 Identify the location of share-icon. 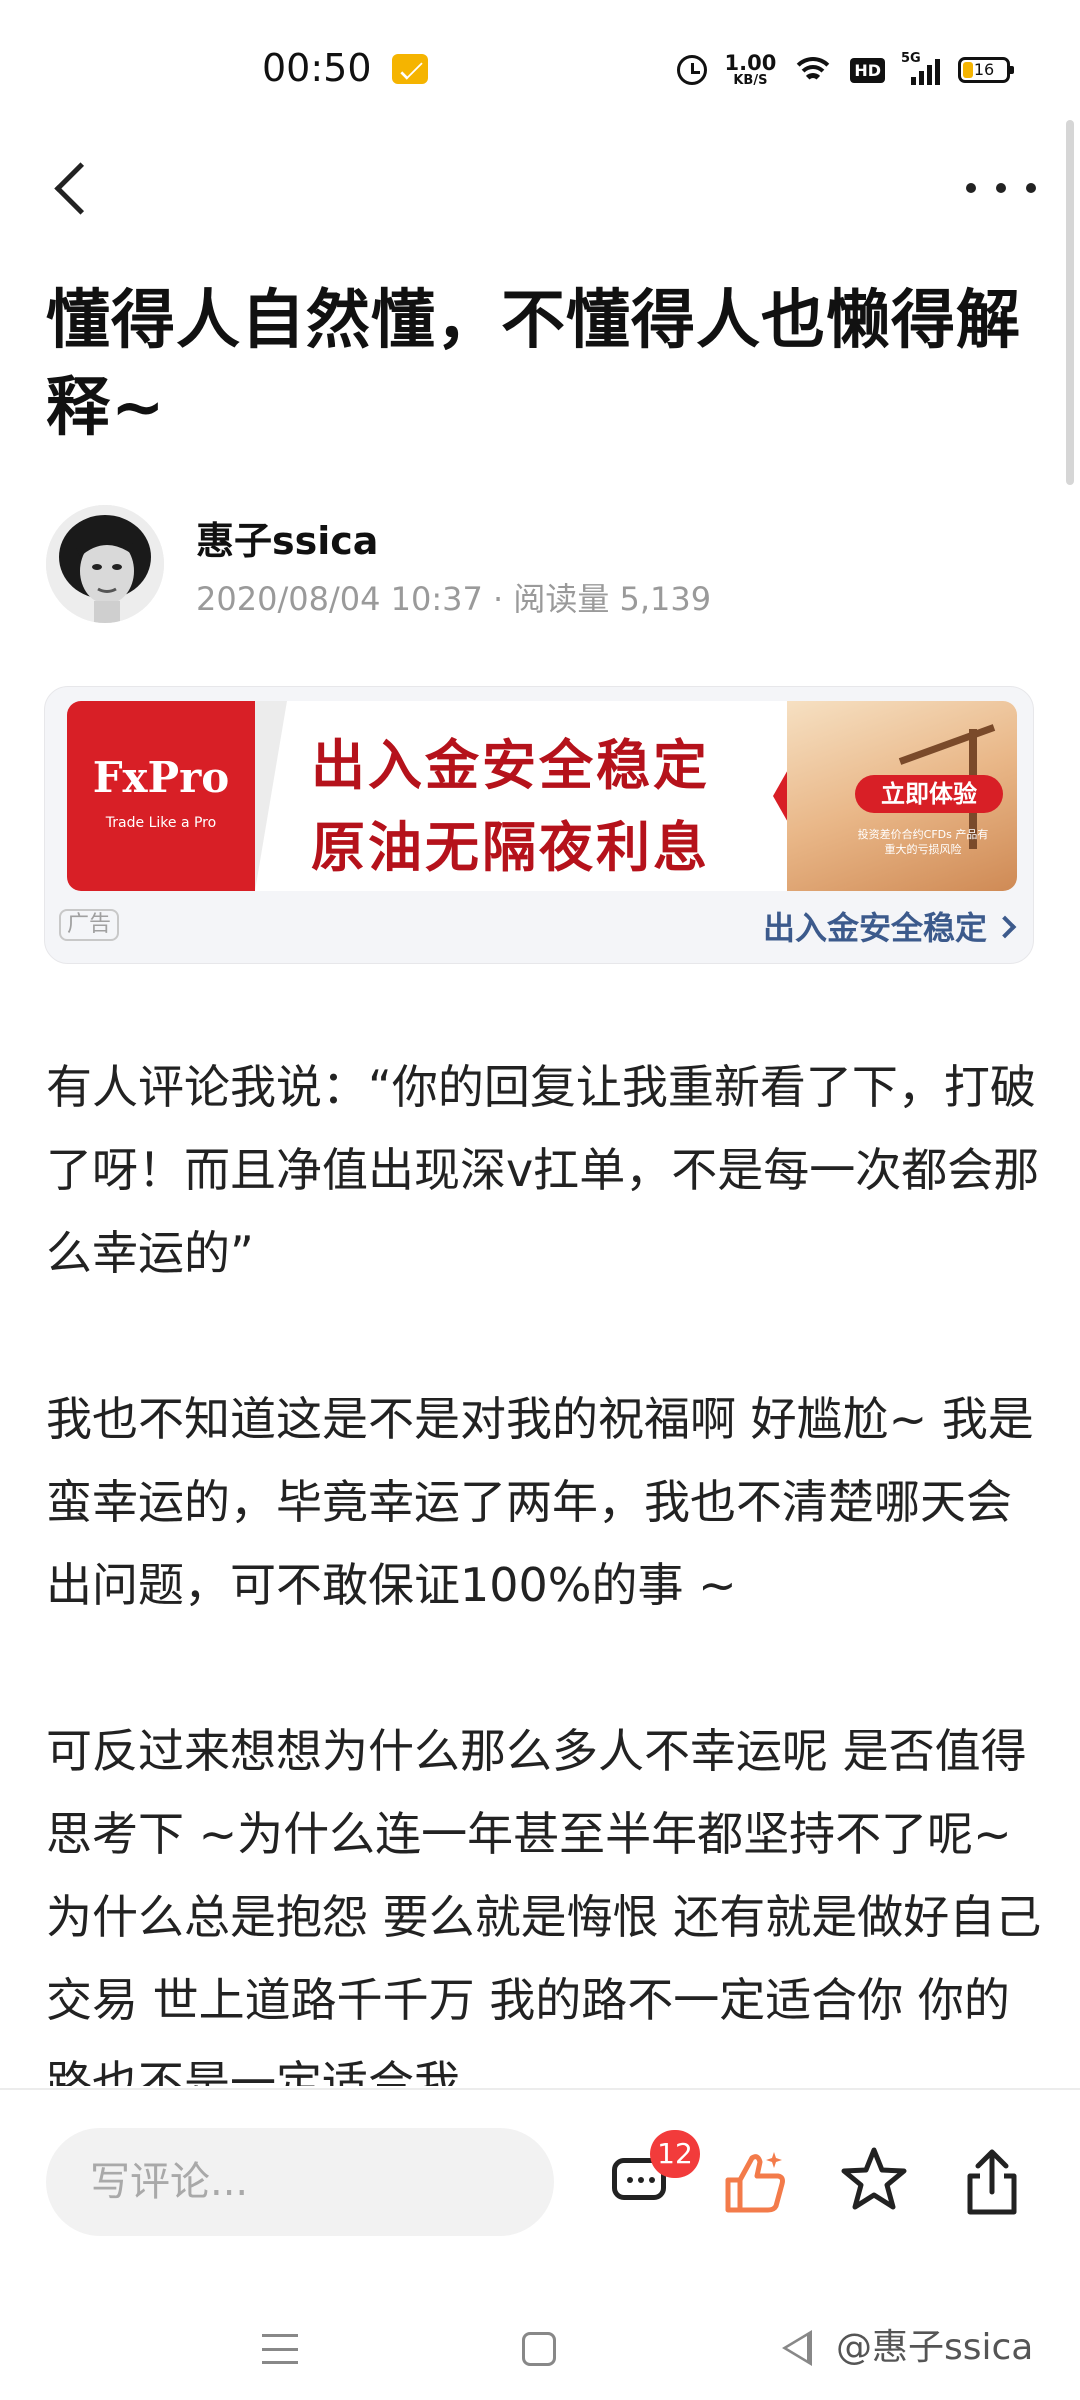
(992, 2182).